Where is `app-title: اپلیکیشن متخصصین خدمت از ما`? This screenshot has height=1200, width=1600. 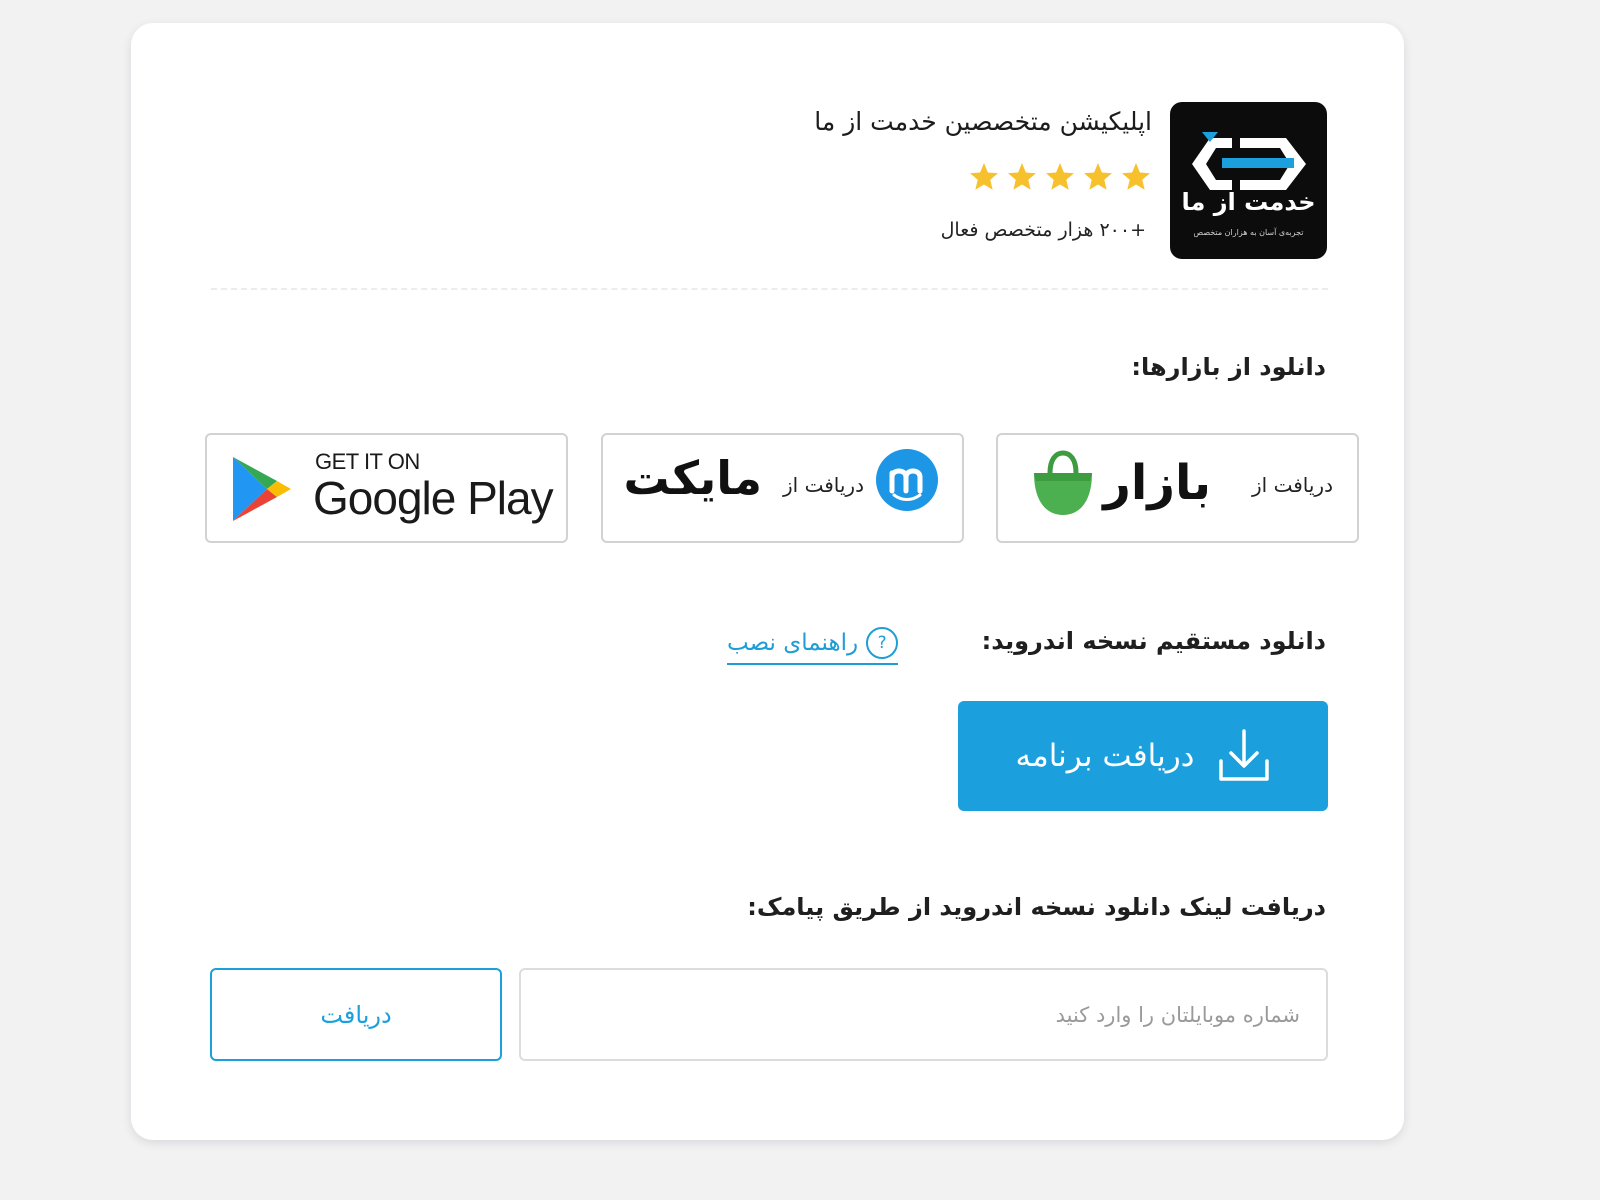 app-title: اپلیکیشن متخصصین خدمت از ما is located at coordinates (983, 121).